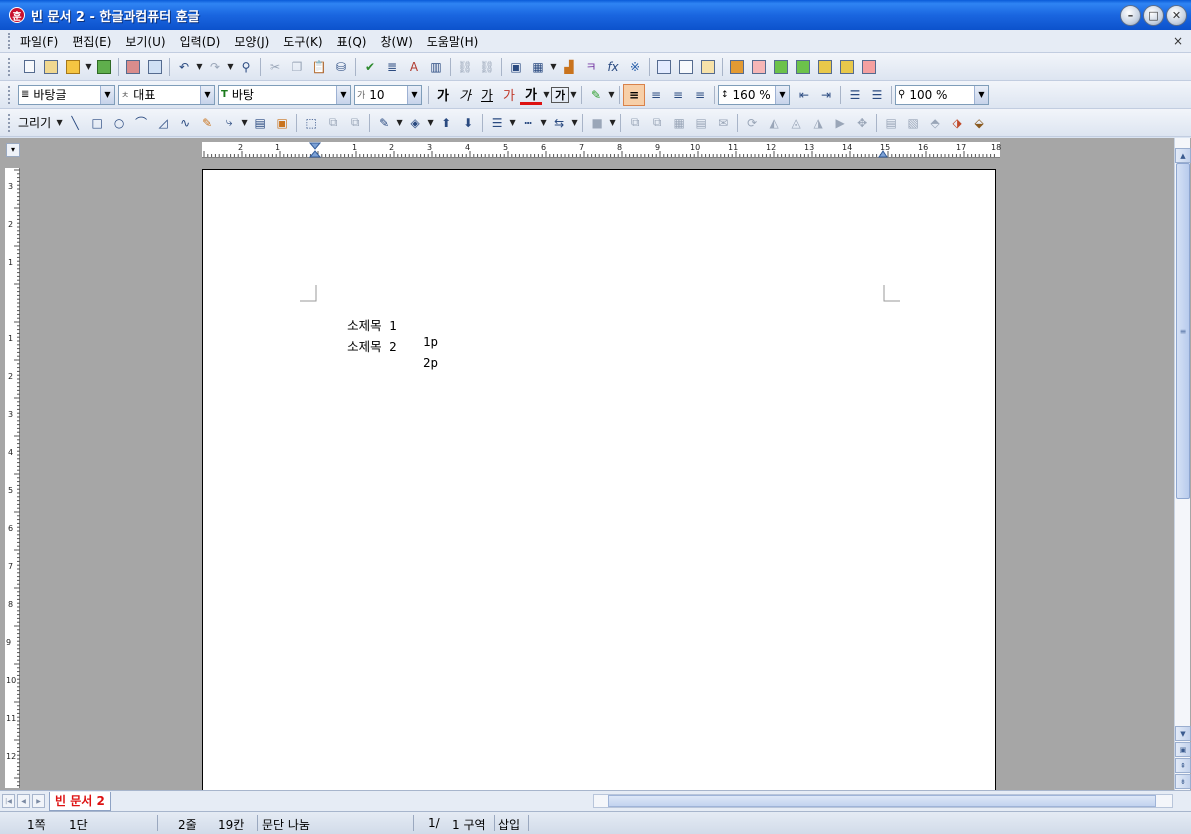 This screenshot has height=834, width=1191. I want to click on strikethrough-button: 가, so click(509, 95).